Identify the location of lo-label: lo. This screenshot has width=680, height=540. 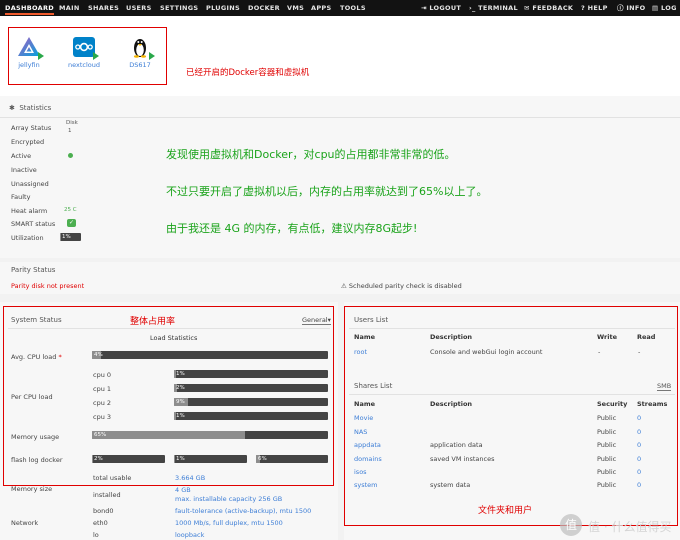
(96, 535).